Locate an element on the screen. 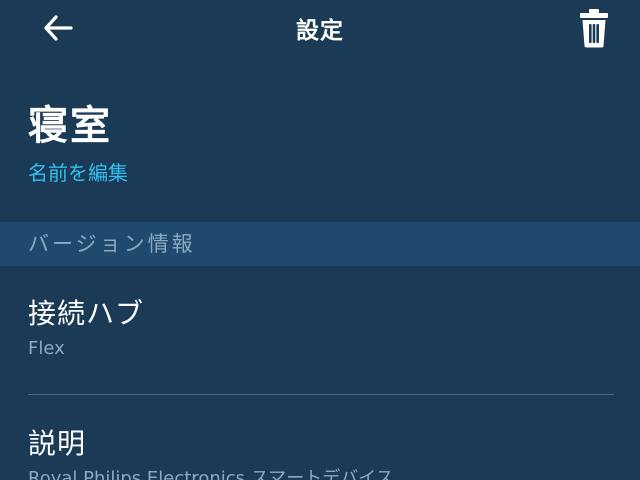 Image resolution: width=640 pixels, height=480 pixels. edit-name-link: 名前を編集 is located at coordinates (78, 173).